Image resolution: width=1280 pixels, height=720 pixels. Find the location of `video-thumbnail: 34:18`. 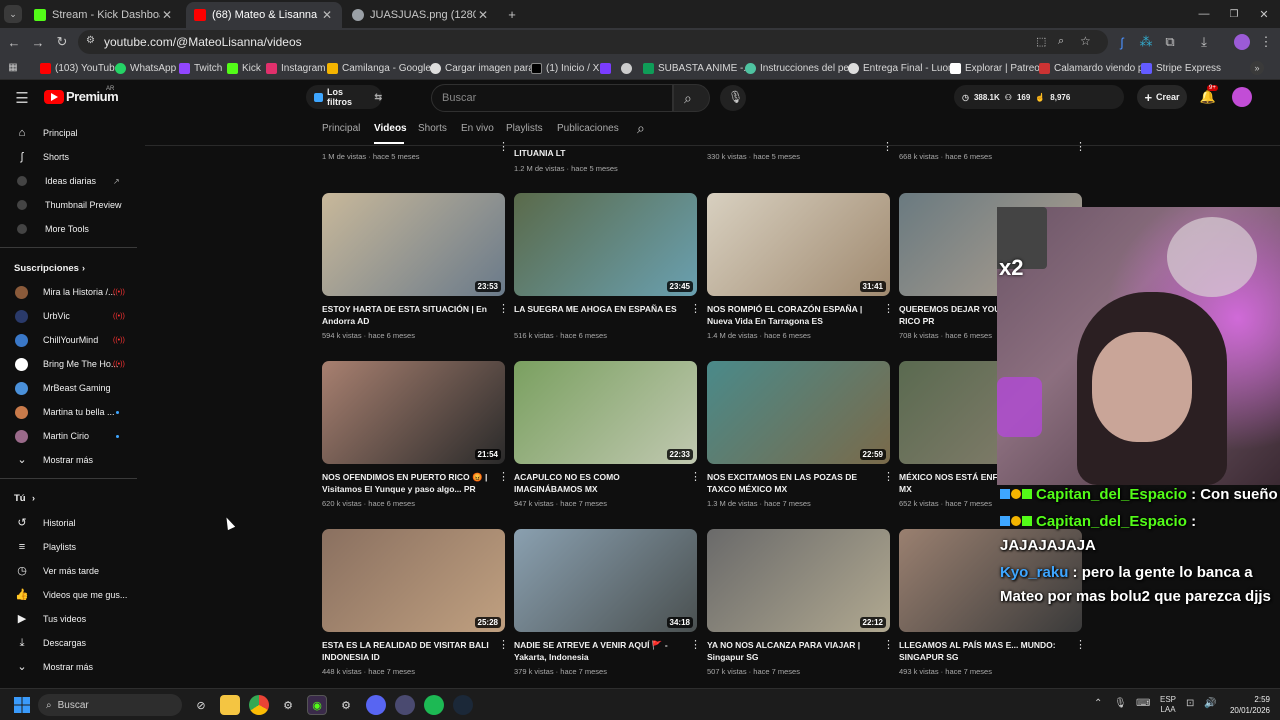

video-thumbnail: 34:18 is located at coordinates (605, 580).